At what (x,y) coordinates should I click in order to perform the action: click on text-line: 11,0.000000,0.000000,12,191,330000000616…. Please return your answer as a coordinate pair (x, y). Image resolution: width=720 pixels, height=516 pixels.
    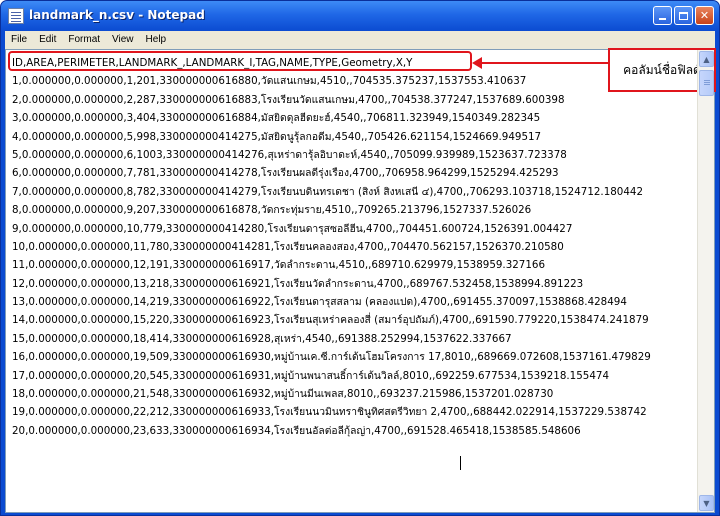
    Looking at the image, I should click on (279, 265).